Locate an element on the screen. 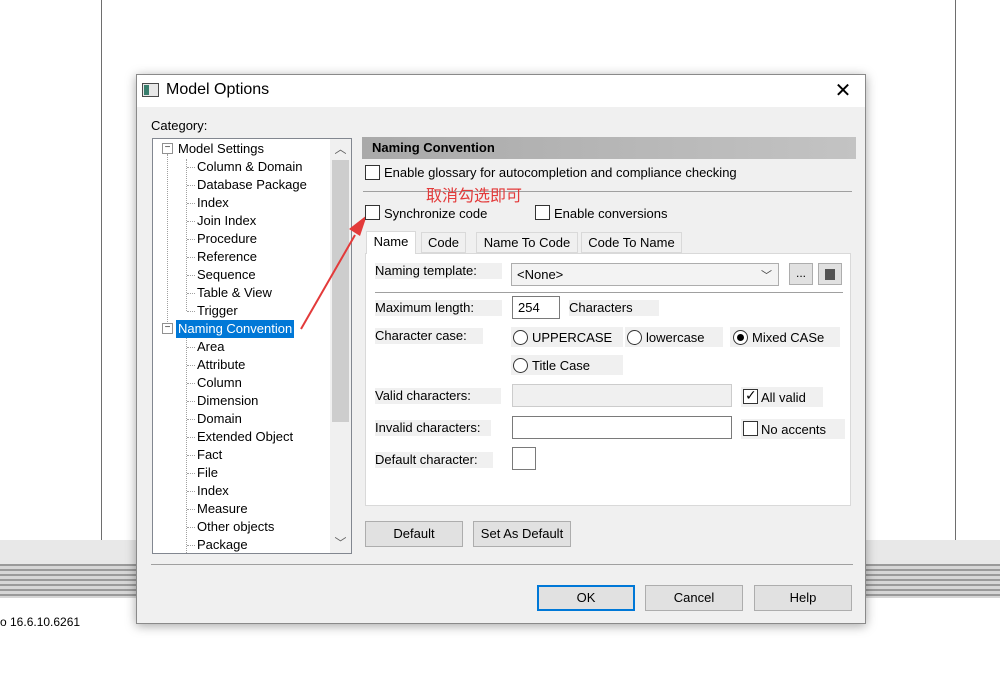 This screenshot has height=694, width=1000. tree-item-column-domain: Column & Domain is located at coordinates (250, 167).